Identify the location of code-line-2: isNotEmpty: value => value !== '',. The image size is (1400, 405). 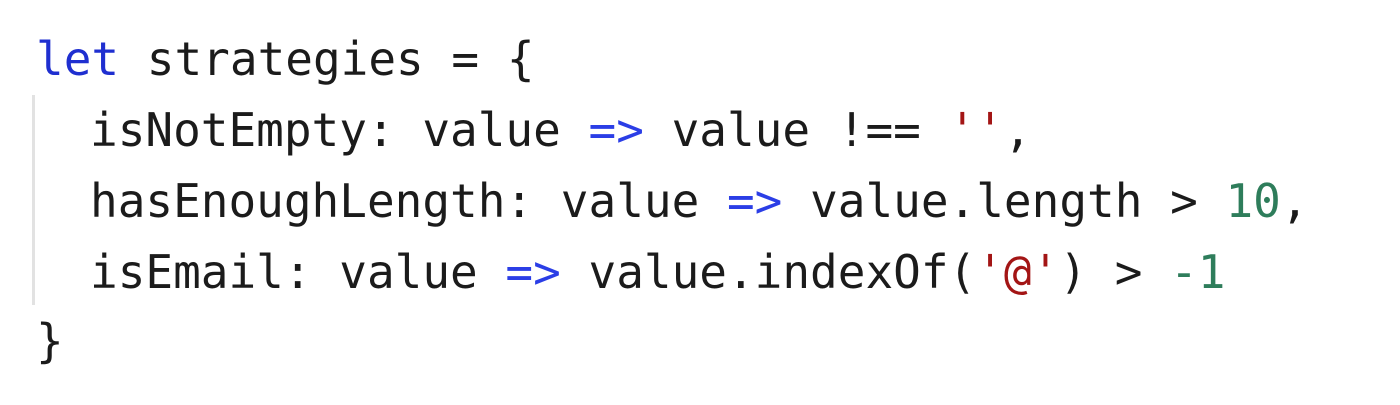
(561, 130).